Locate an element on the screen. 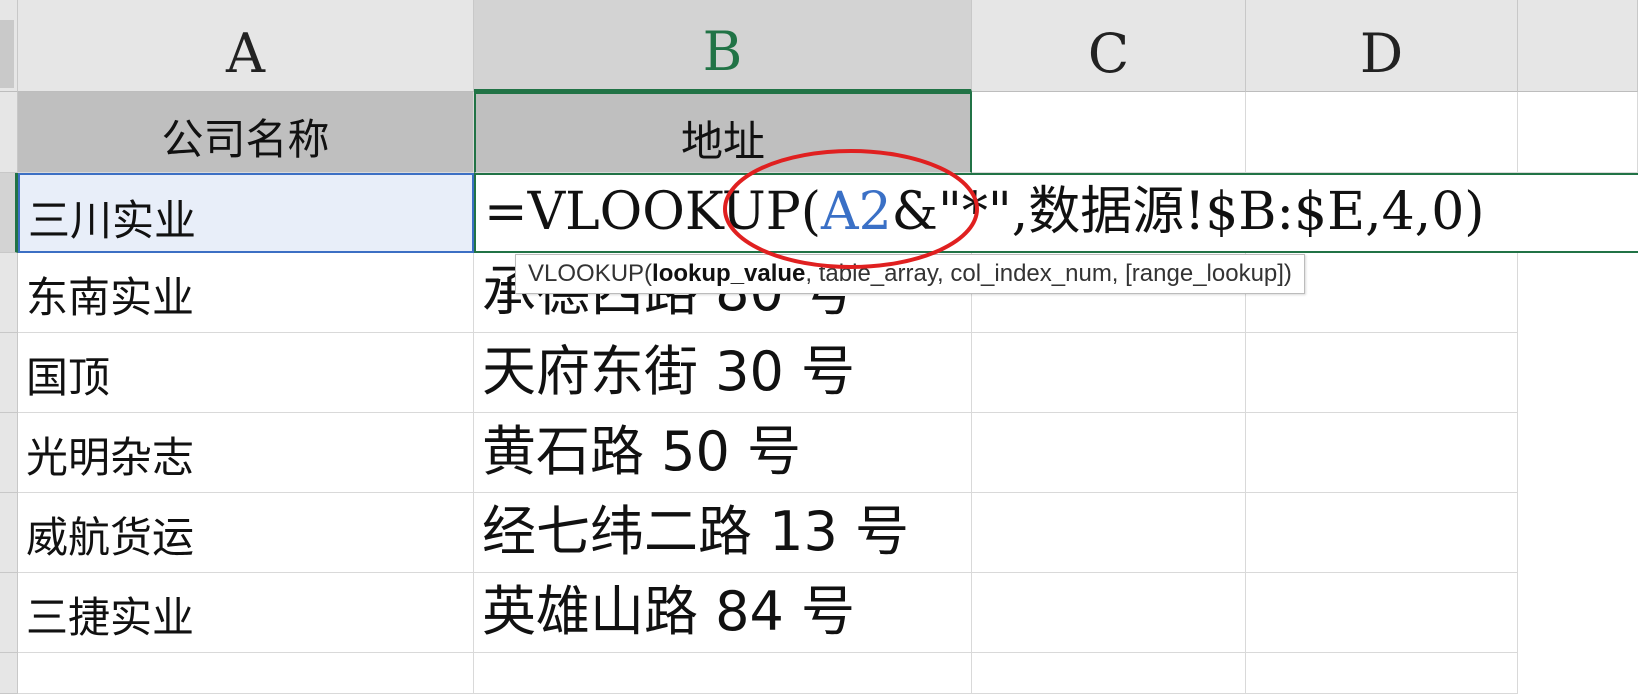 This screenshot has width=1638, height=694. column-header-d: D is located at coordinates (1382, 46).